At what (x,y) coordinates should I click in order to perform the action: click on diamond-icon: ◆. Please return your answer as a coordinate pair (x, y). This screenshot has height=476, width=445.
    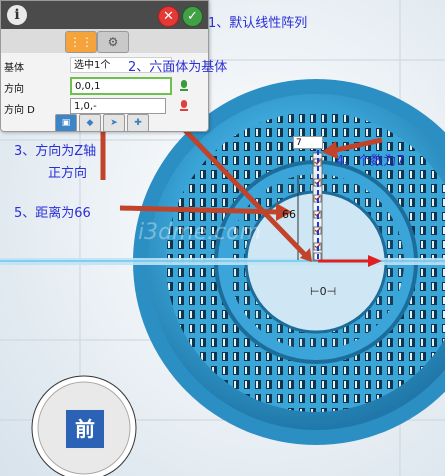
    Looking at the image, I should click on (90, 123).